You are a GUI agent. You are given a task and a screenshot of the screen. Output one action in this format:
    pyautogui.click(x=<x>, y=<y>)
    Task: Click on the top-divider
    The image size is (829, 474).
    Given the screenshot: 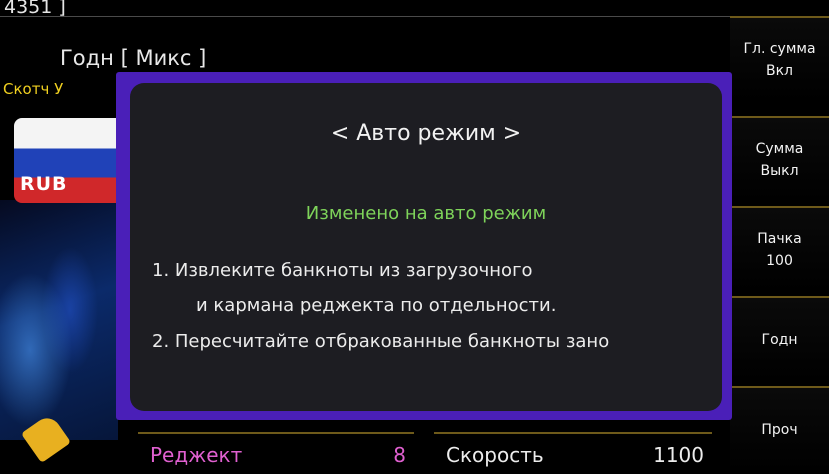 What is the action you would take?
    pyautogui.click(x=365, y=8)
    